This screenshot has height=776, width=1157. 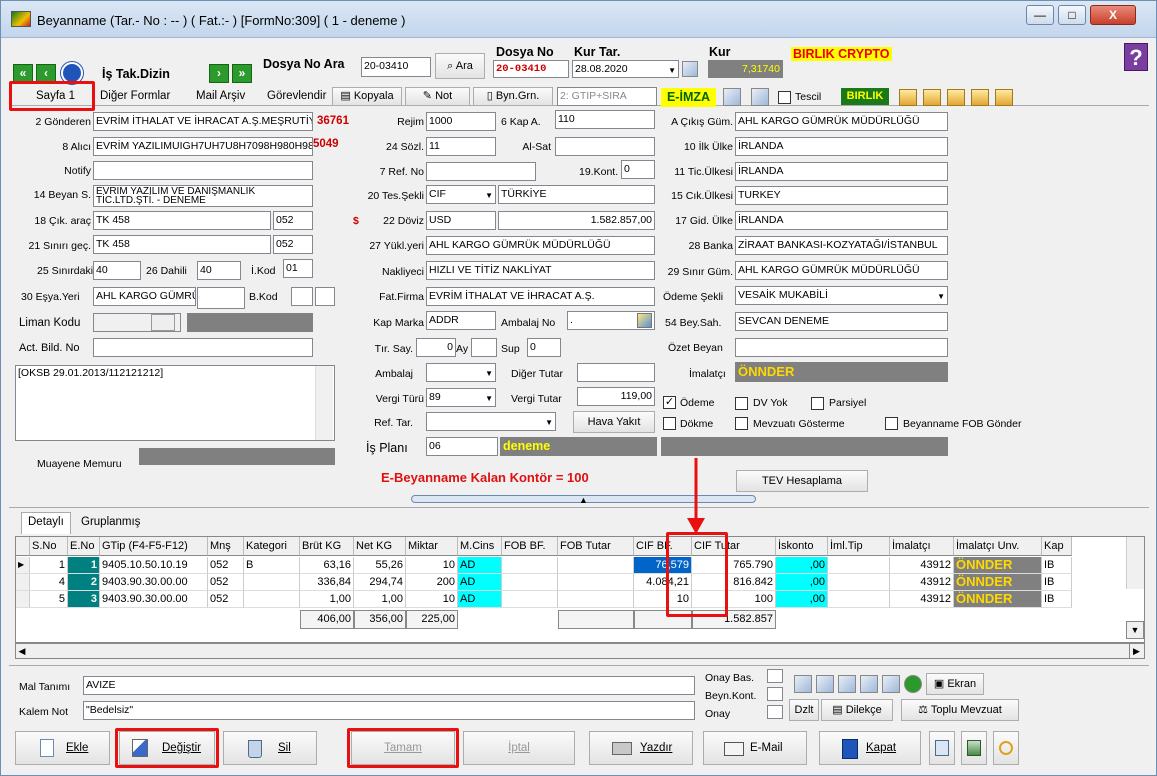 What do you see at coordinates (804, 710) in the screenshot?
I see `dzlt-button: Dzlt` at bounding box center [804, 710].